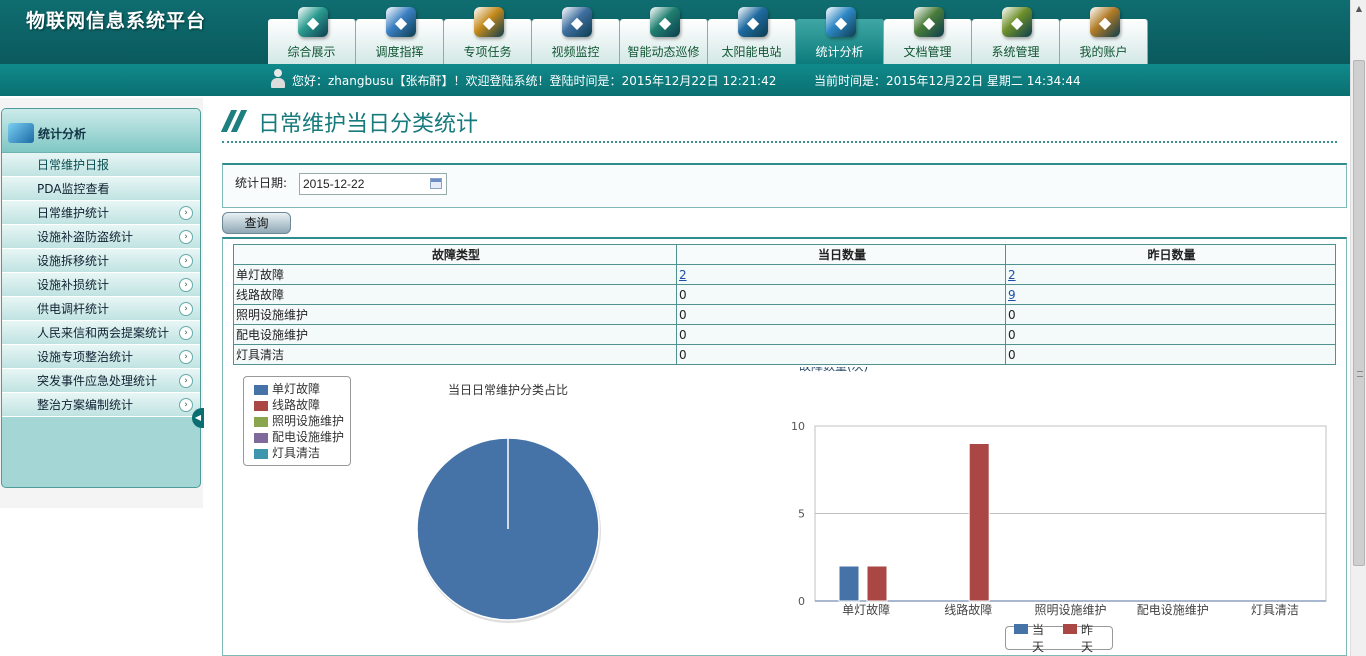 The height and width of the screenshot is (656, 1366). Describe the element at coordinates (839, 52) in the screenshot. I see `nav-tab-label: 统计分析` at that location.